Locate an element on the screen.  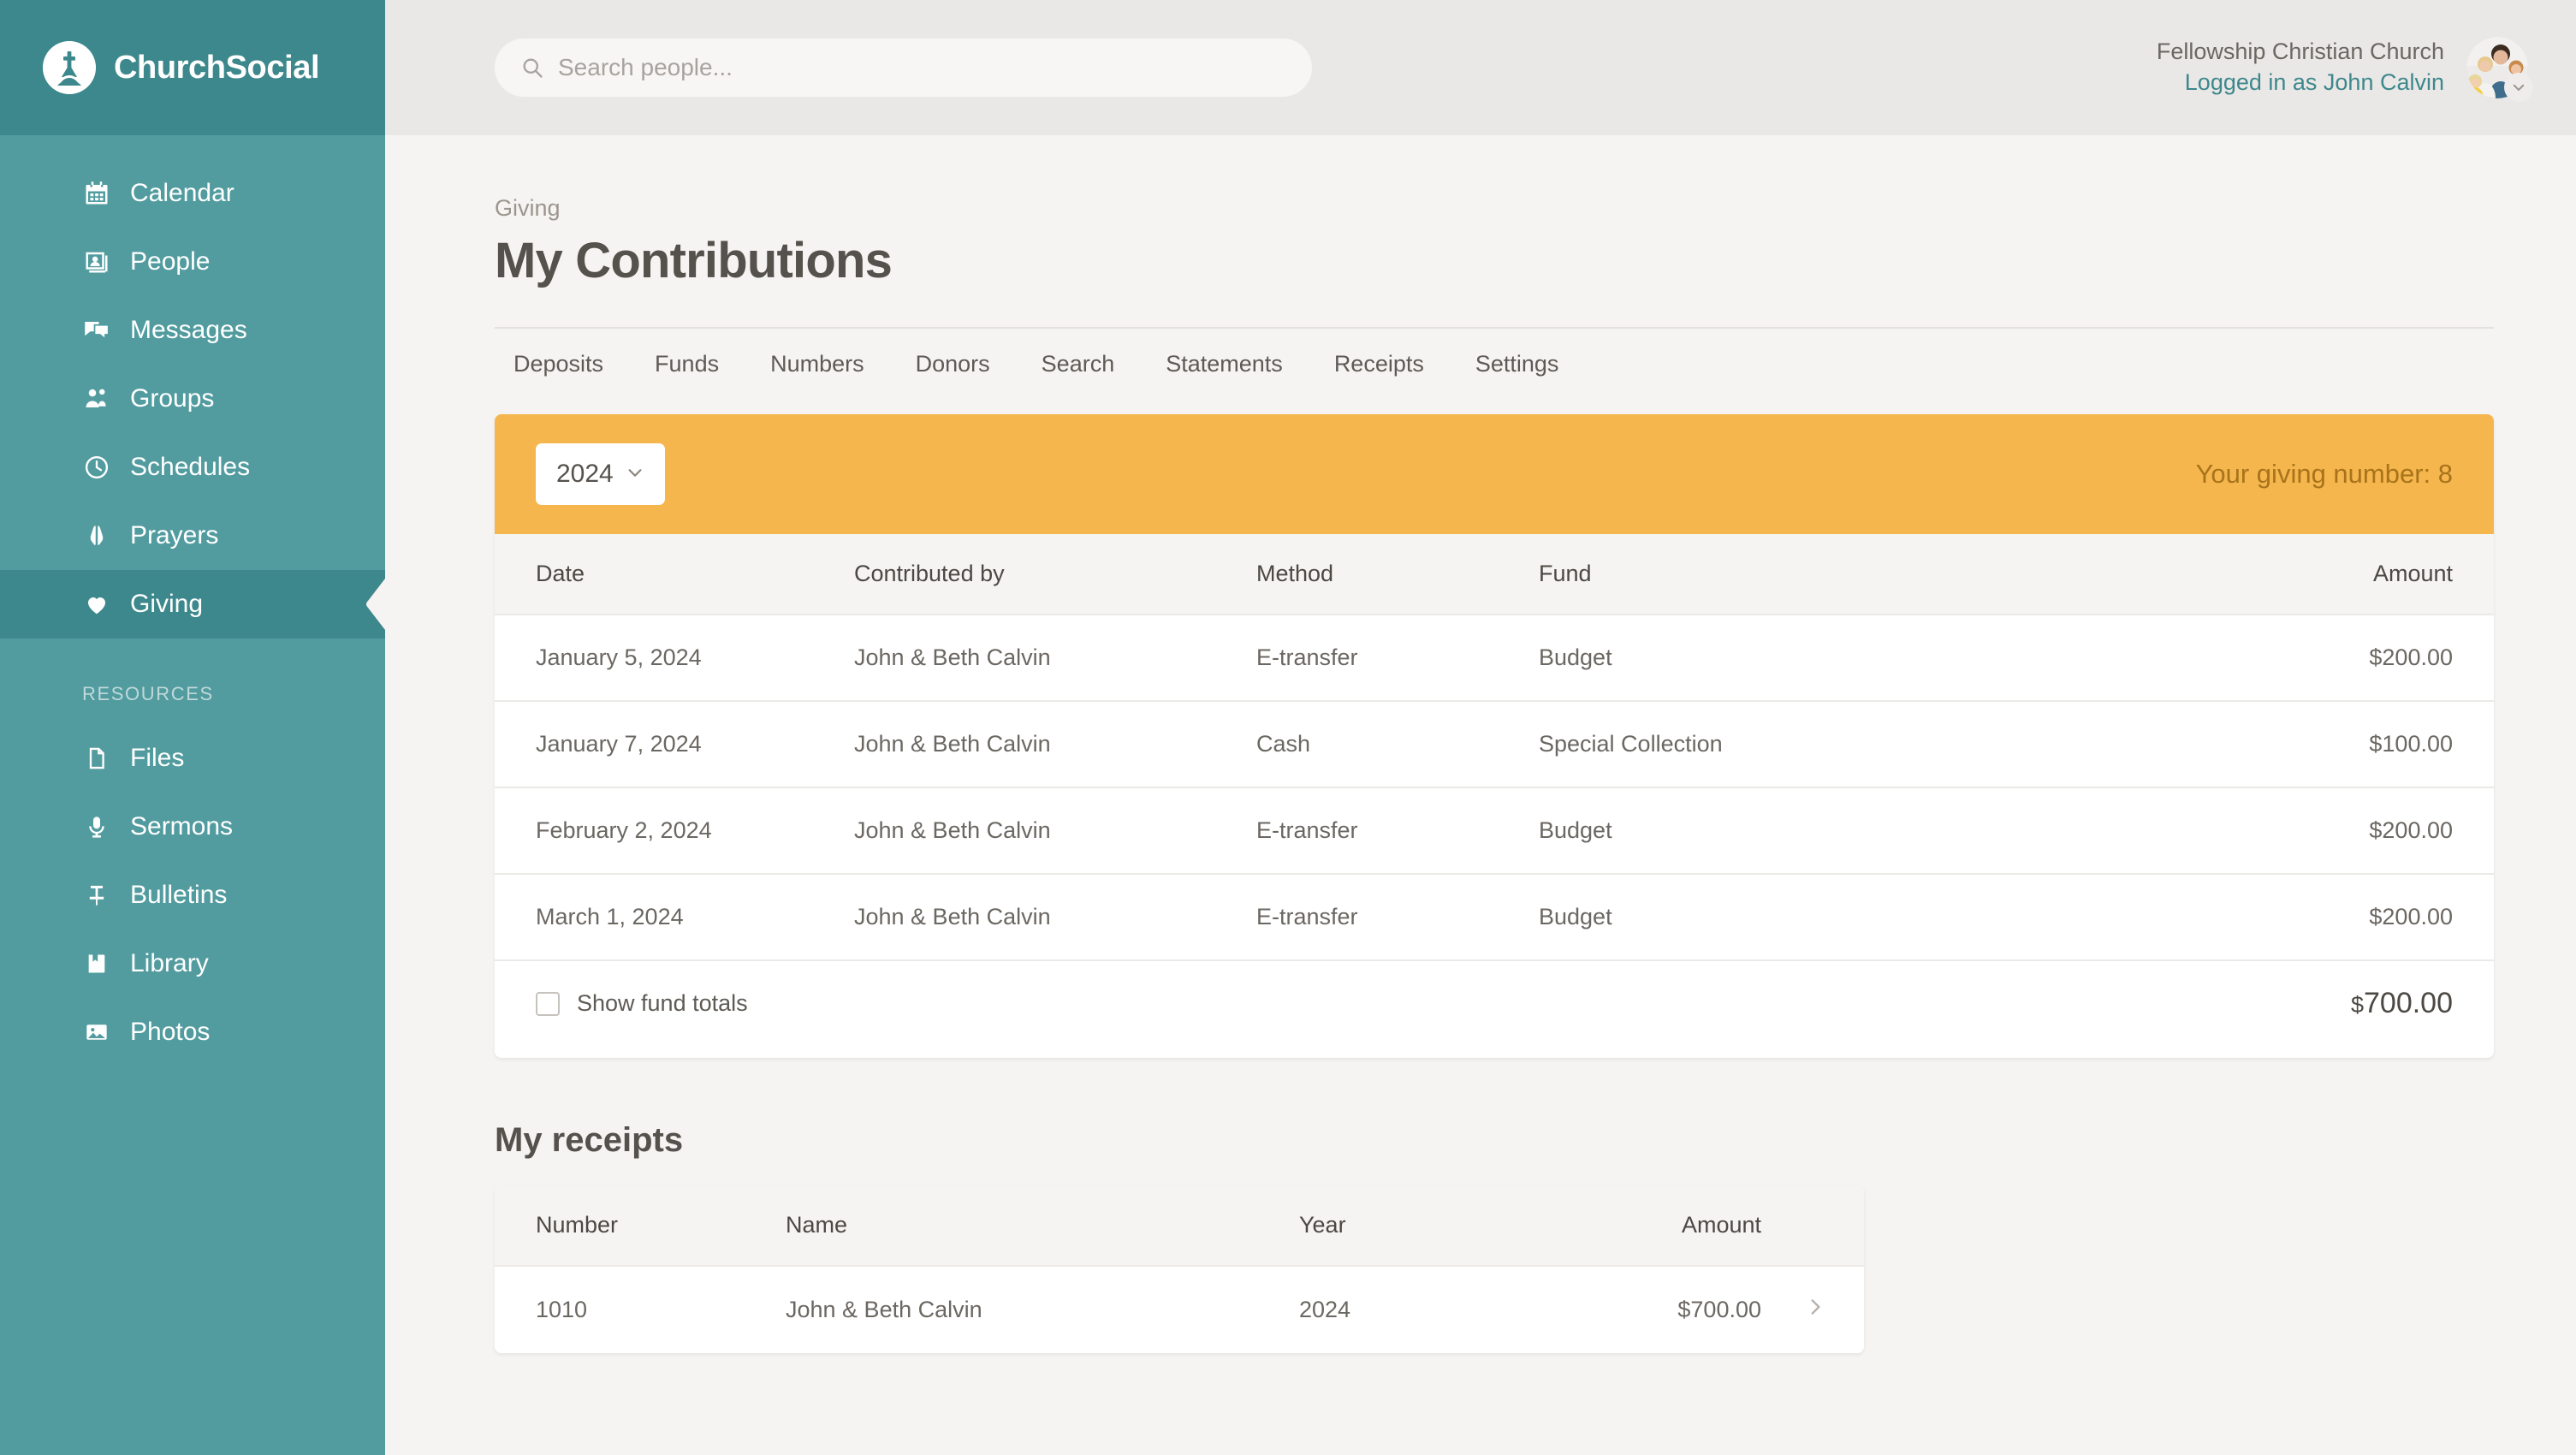
tab-donors: Donors is located at coordinates (953, 364).